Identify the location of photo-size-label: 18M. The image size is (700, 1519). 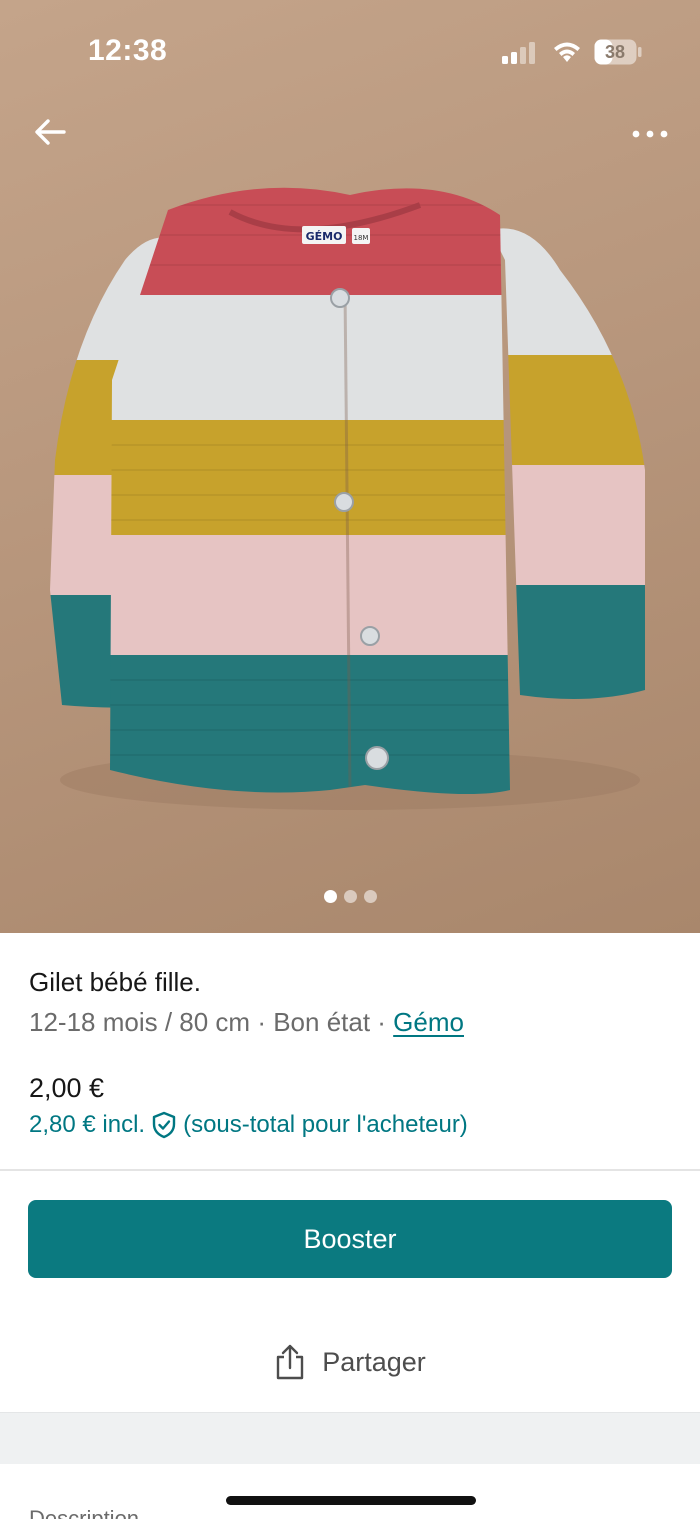
(361, 238).